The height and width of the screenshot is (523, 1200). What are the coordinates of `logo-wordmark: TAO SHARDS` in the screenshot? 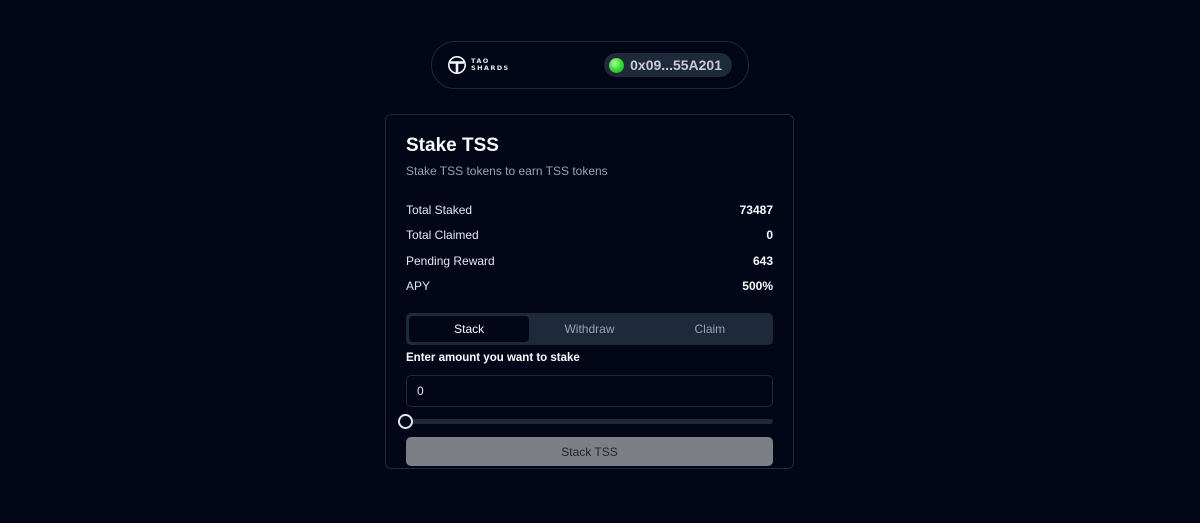 It's located at (490, 65).